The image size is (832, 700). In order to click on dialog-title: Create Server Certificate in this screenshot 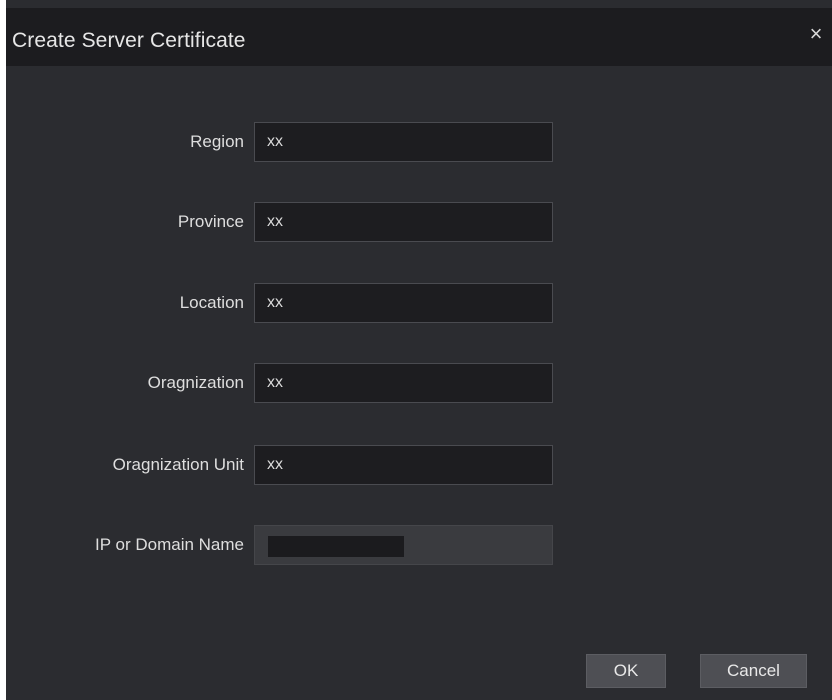, I will do `click(129, 40)`.